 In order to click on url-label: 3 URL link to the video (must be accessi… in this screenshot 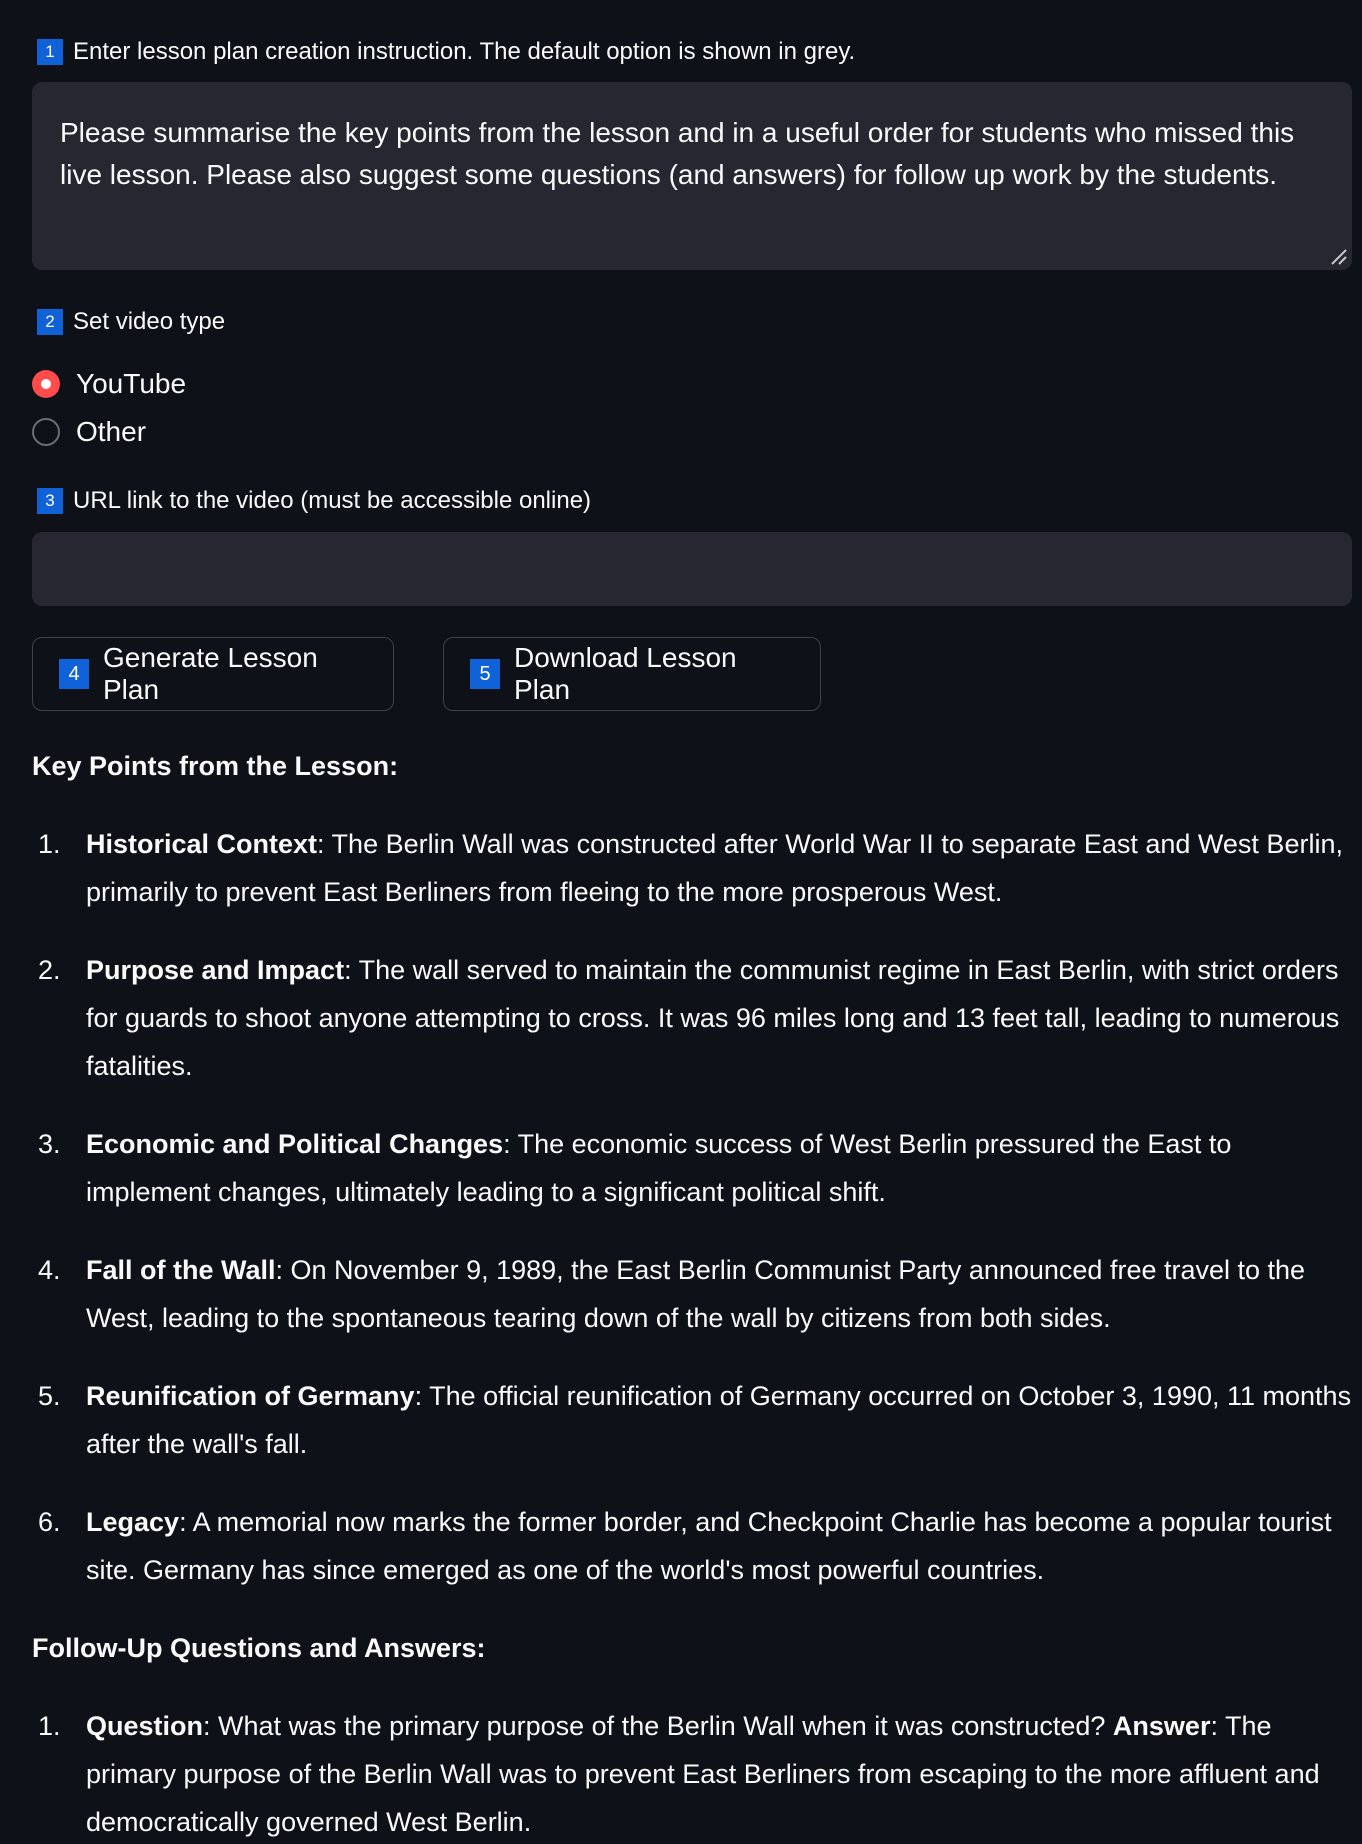, I will do `click(314, 501)`.